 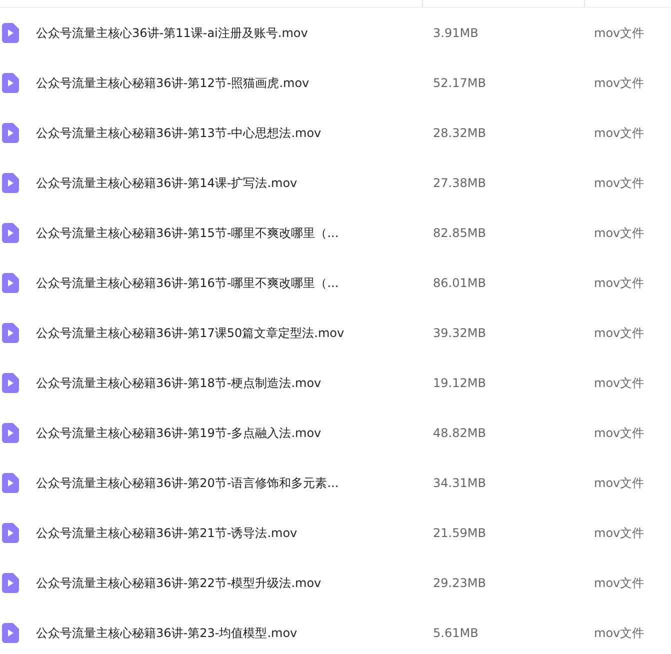 I want to click on file-size: 82.85MB, so click(x=460, y=233).